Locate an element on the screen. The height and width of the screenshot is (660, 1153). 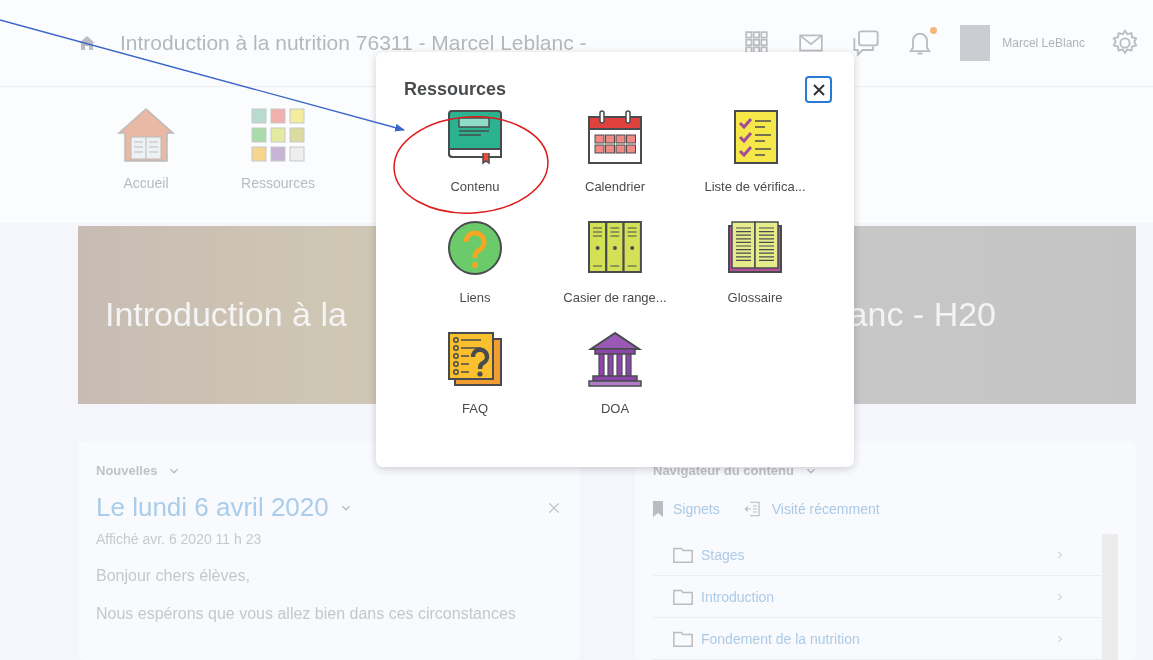
resource-tile: Contenu is located at coordinates (475, 151).